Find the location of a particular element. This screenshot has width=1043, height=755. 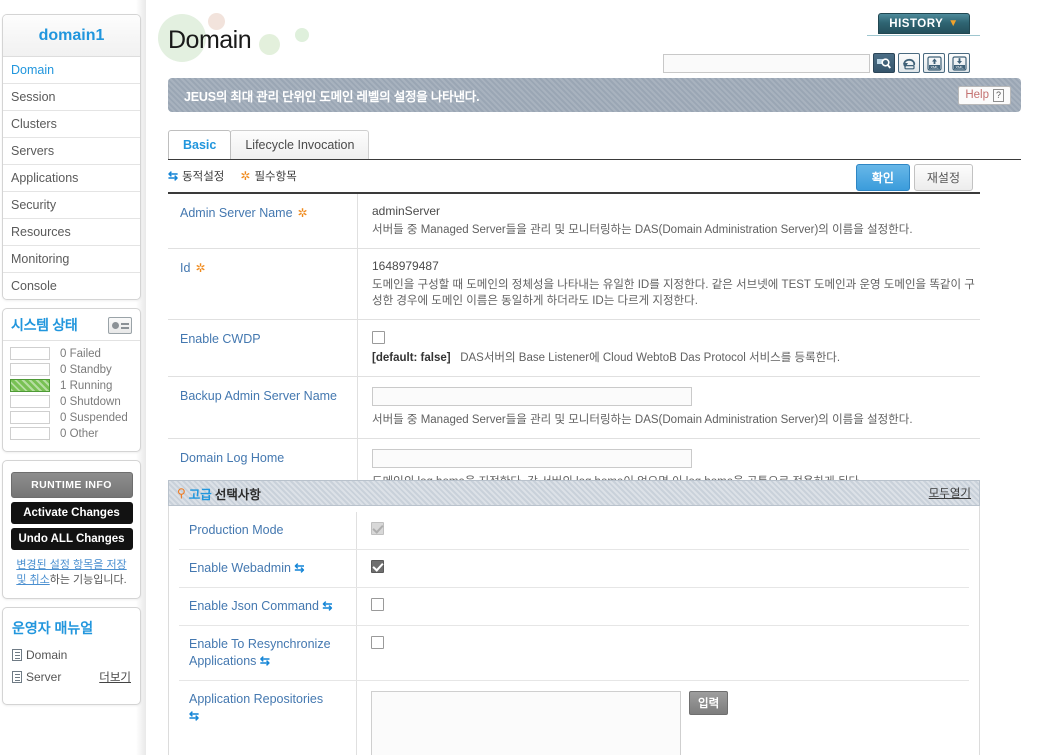

sidebar-item-console: Console is located at coordinates (71, 286).